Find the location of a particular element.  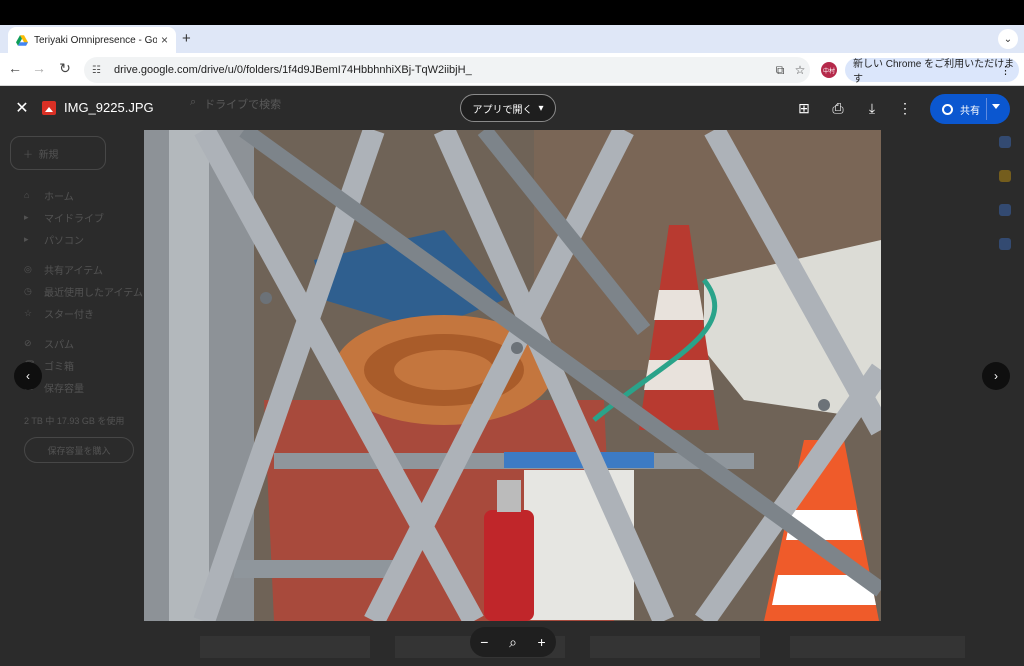

chrome-update-button: 新しい Chrome をご利用いただけます ⋮ is located at coordinates (932, 71).